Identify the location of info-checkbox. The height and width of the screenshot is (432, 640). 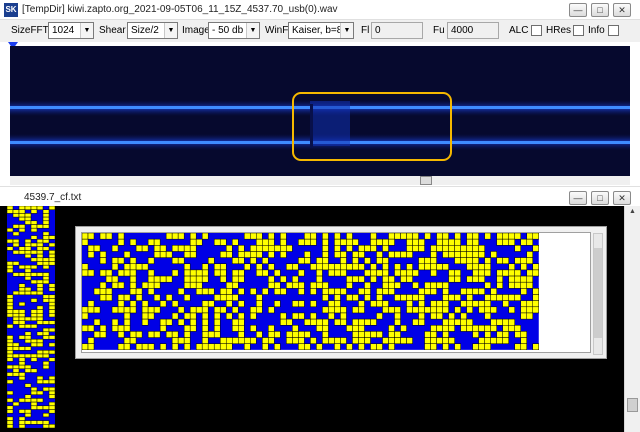
(613, 30).